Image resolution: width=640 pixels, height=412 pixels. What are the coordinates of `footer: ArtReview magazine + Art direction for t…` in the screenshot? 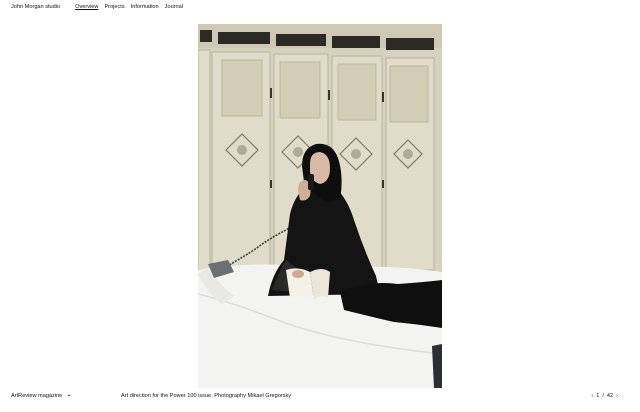 It's located at (320, 398).